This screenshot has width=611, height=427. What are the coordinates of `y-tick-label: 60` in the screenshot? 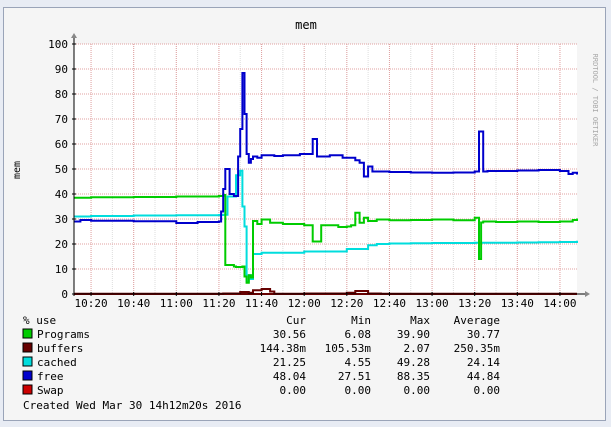 It's located at (61, 144).